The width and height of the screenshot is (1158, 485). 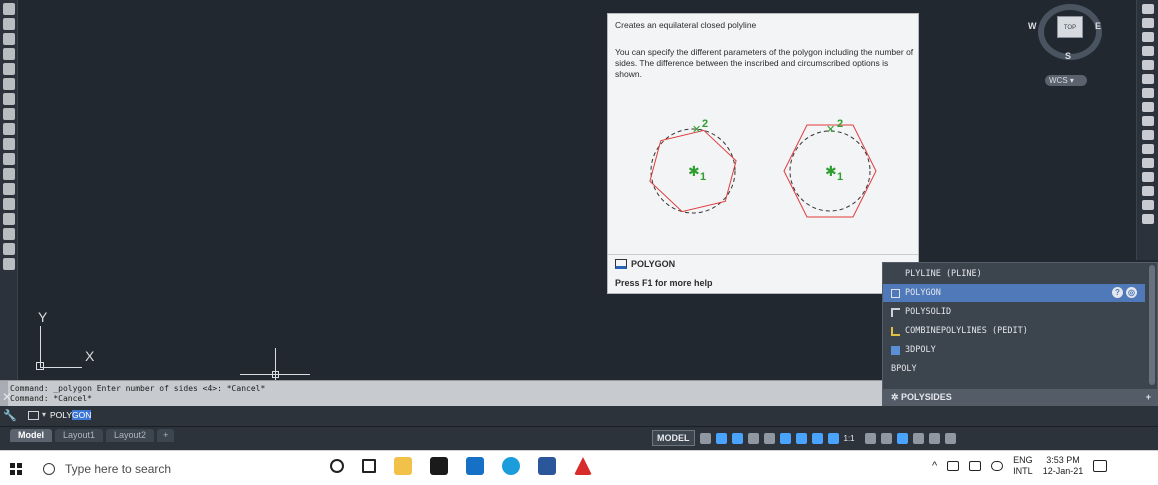 I want to click on viewcube-top-face: TOP, so click(x=1070, y=27).